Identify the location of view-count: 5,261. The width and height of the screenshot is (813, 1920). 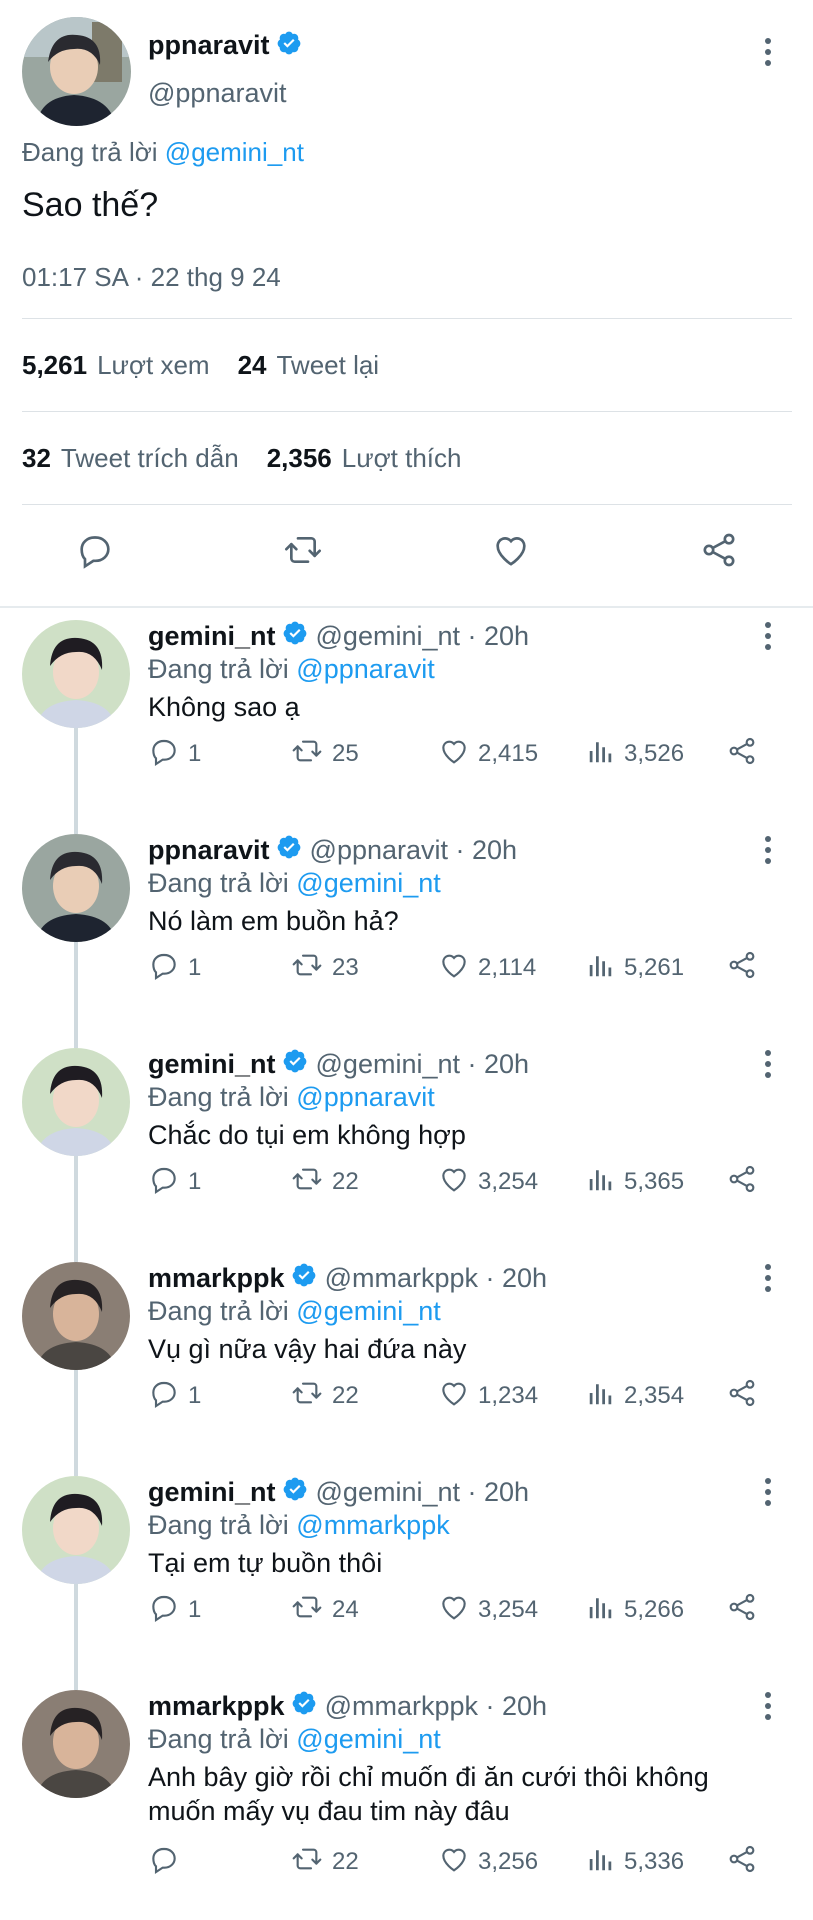
(654, 967).